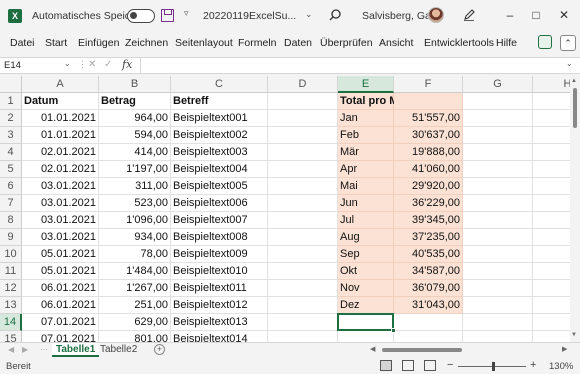  Describe the element at coordinates (219, 152) in the screenshot. I see `cell-betreff: Beispieltext003` at that location.